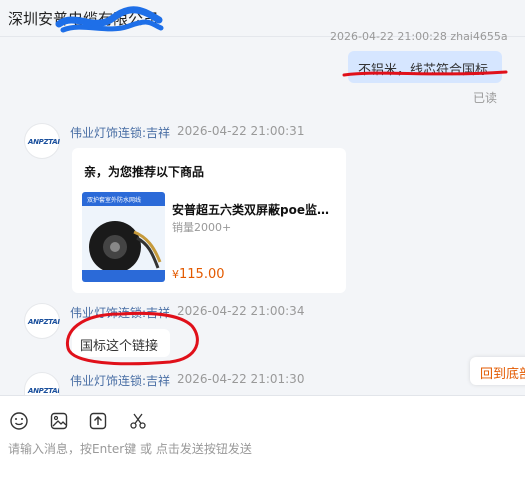 Image resolution: width=525 pixels, height=497 pixels. Describe the element at coordinates (59, 421) in the screenshot. I see `image-icon` at that location.